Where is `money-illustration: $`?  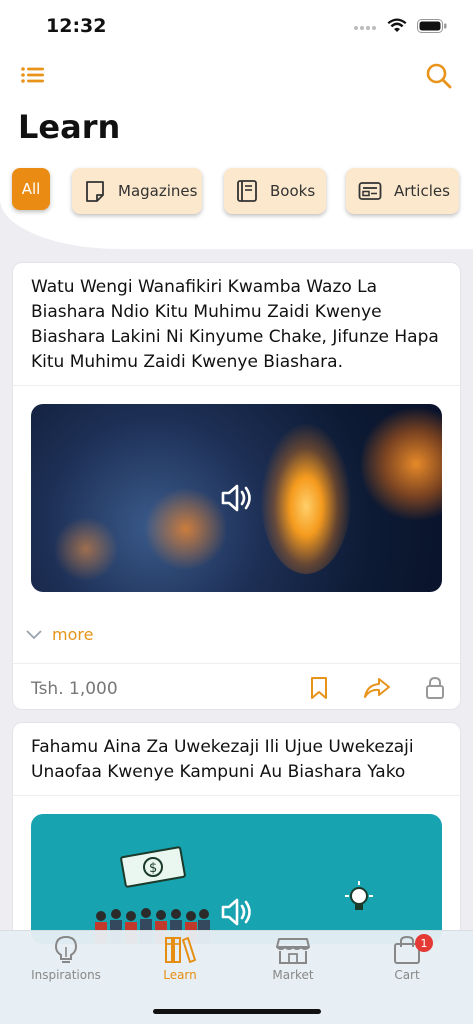
money-illustration: $ is located at coordinates (153, 867).